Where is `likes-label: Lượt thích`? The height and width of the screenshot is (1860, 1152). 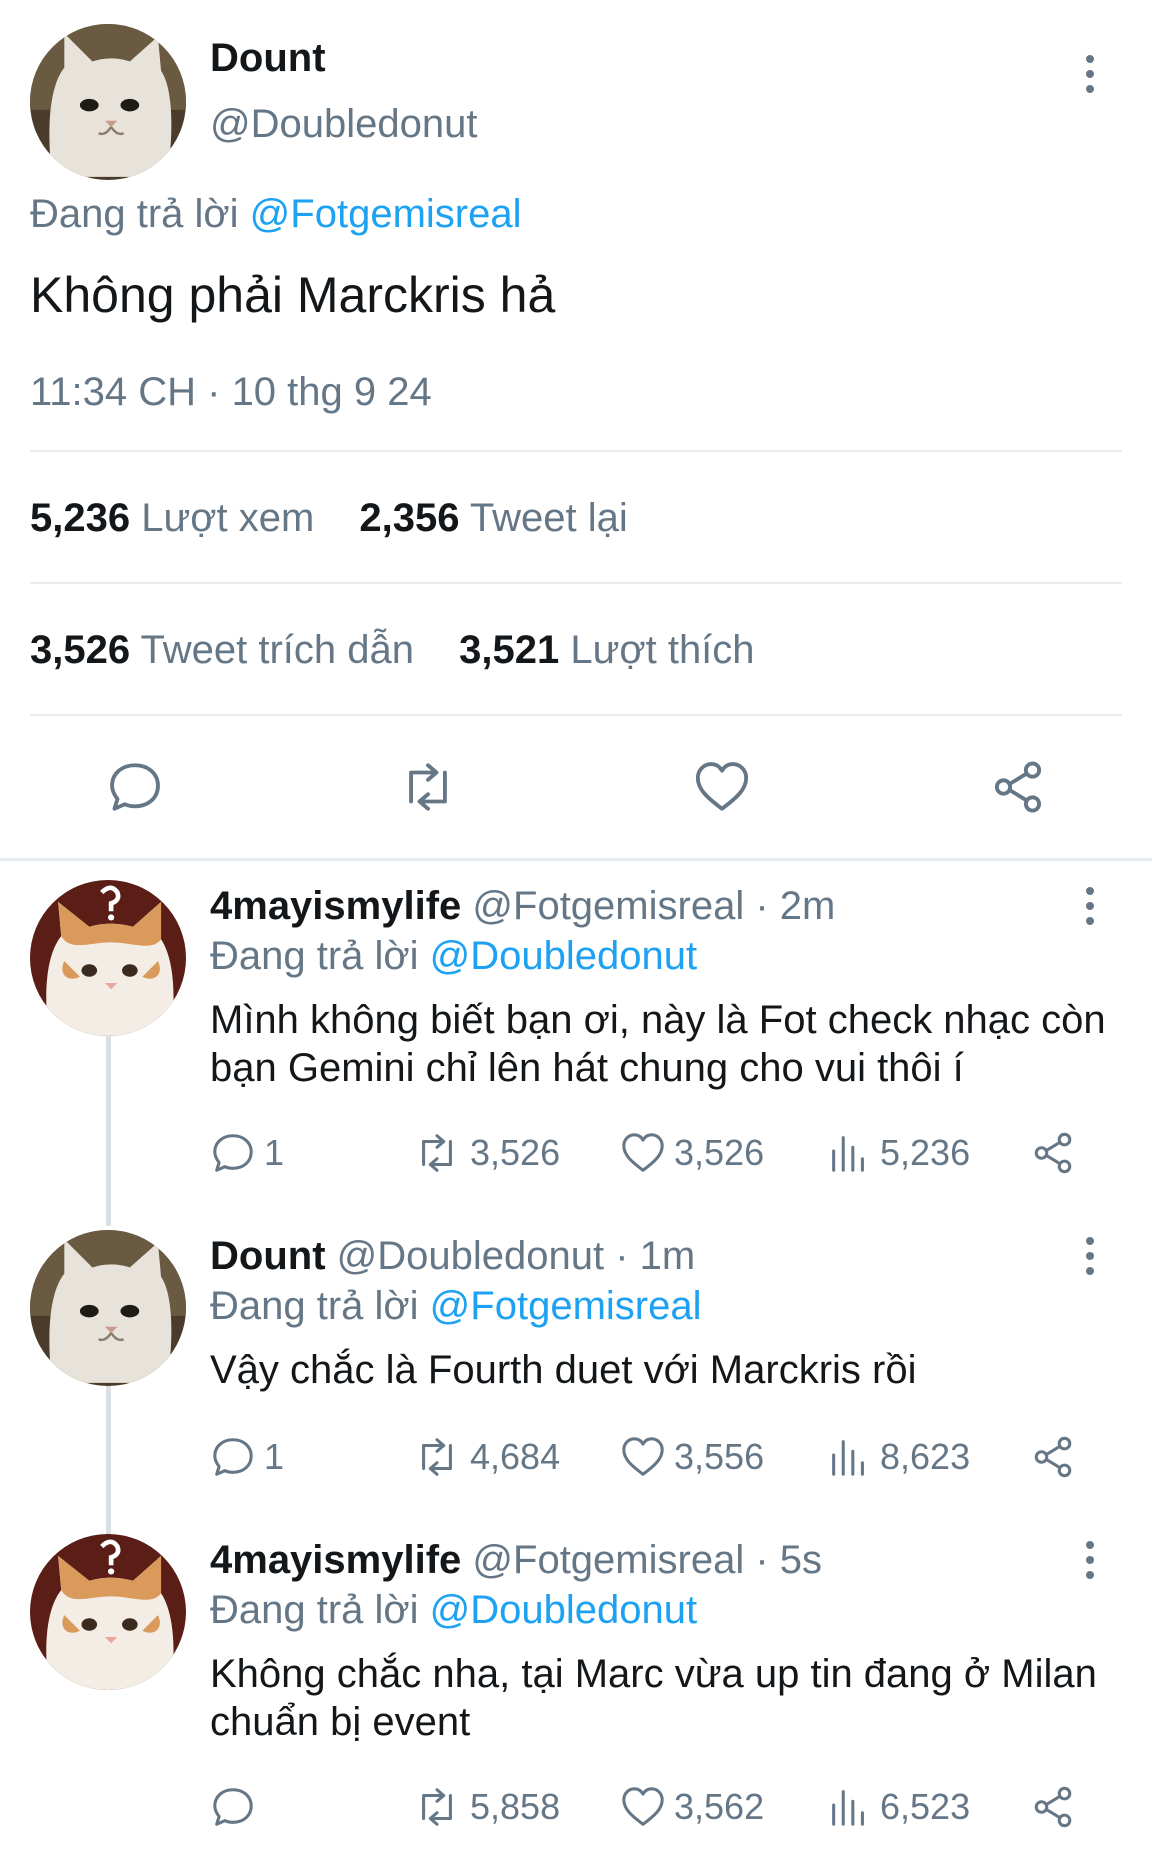
likes-label: Lượt thích is located at coordinates (662, 650).